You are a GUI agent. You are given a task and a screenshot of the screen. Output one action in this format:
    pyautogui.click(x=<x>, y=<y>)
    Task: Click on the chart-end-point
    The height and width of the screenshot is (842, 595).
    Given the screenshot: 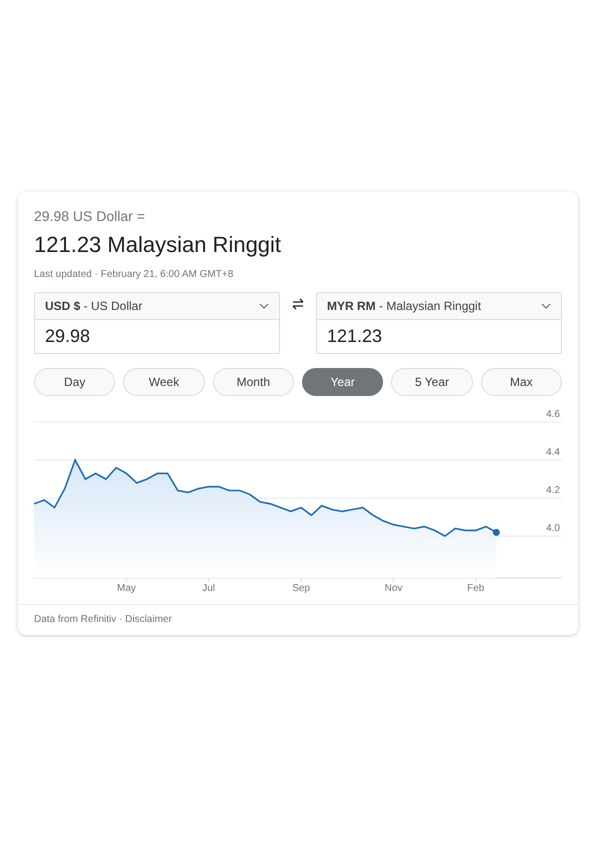 What is the action you would take?
    pyautogui.click(x=496, y=532)
    